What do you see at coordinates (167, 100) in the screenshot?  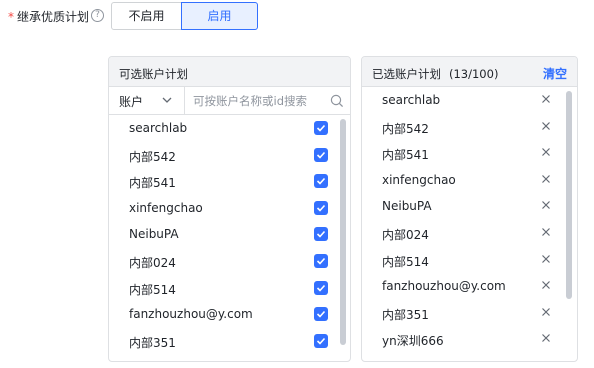 I see `chevron-down-icon` at bounding box center [167, 100].